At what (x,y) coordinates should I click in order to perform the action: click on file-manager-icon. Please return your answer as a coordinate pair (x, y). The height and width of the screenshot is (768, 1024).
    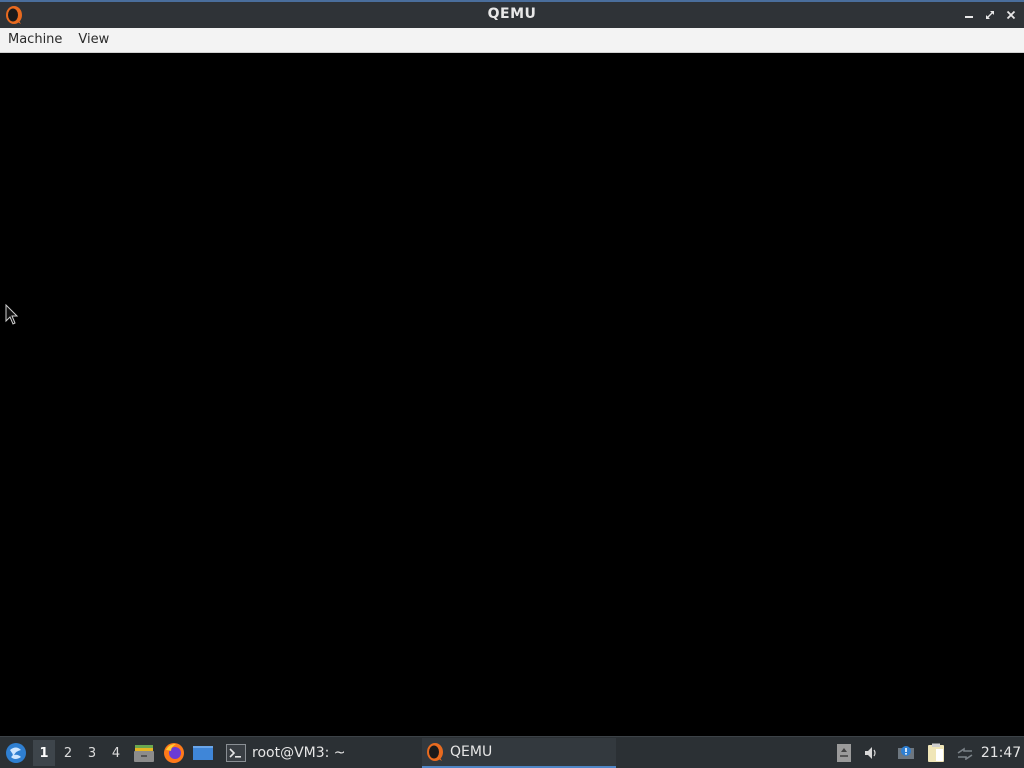
    Looking at the image, I should click on (144, 753).